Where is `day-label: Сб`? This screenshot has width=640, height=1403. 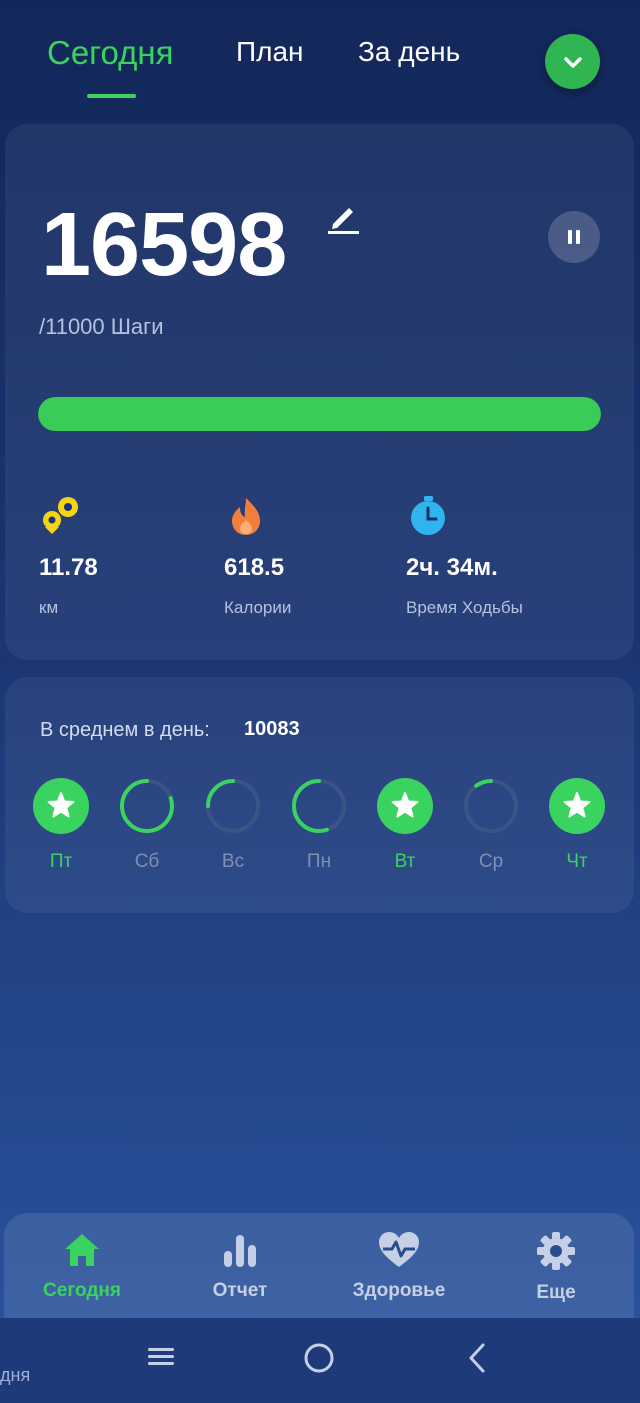
day-label: Сб is located at coordinates (147, 861).